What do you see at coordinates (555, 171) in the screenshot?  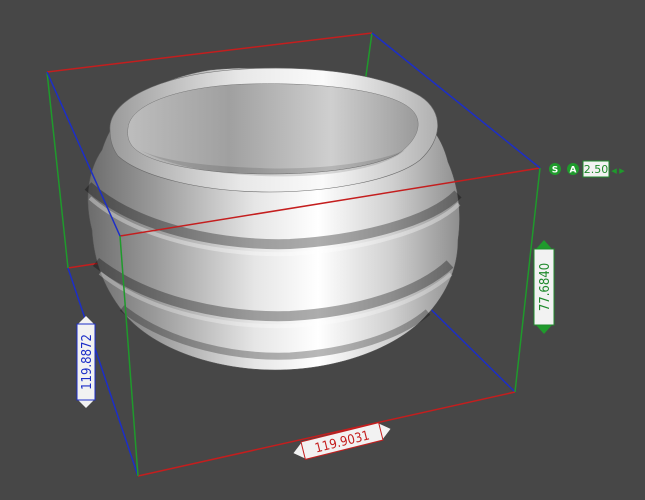 I see `snap-s-label: S` at bounding box center [555, 171].